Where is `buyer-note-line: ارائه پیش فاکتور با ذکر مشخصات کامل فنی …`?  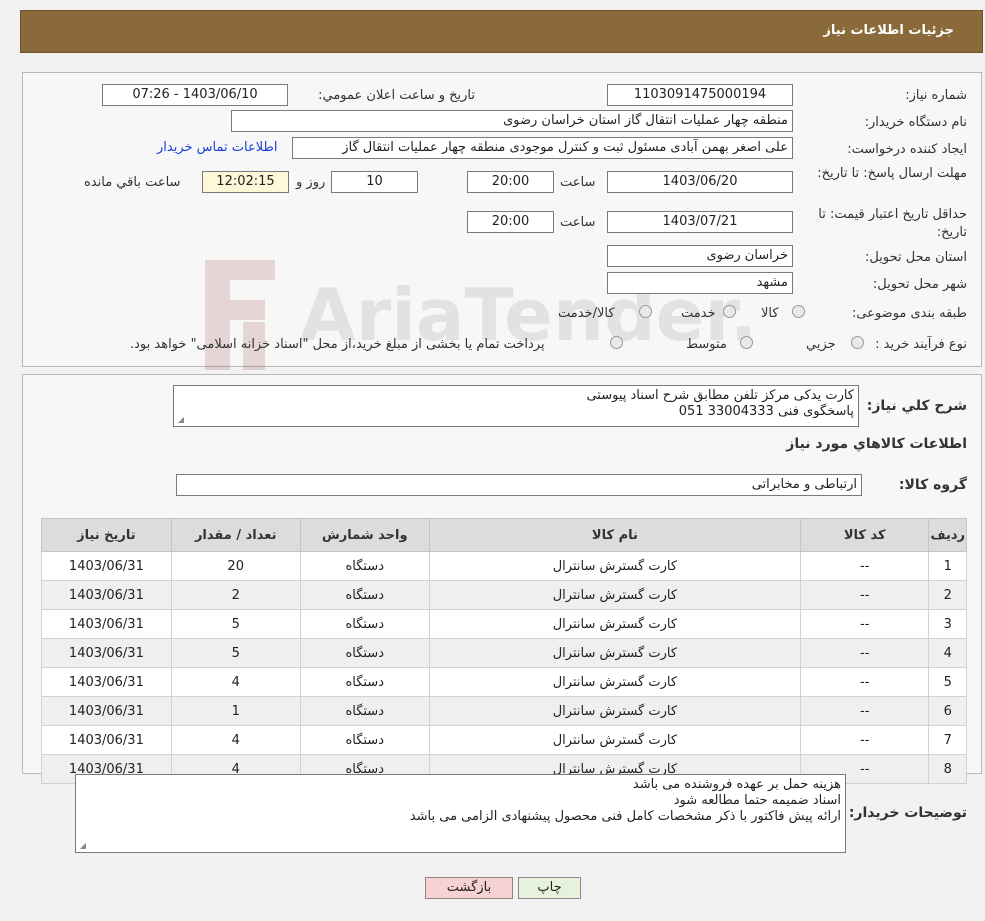
buyer-note-line: ارائه پیش فاکتور با ذکر مشخصات کامل فنی … is located at coordinates (625, 816).